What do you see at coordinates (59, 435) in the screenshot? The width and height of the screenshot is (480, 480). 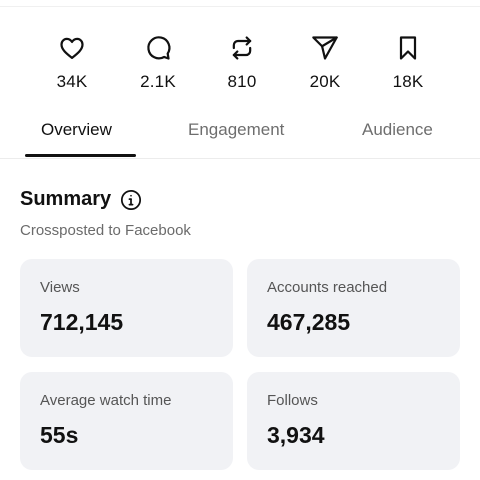 I see `average-watch-time-value: 55s` at bounding box center [59, 435].